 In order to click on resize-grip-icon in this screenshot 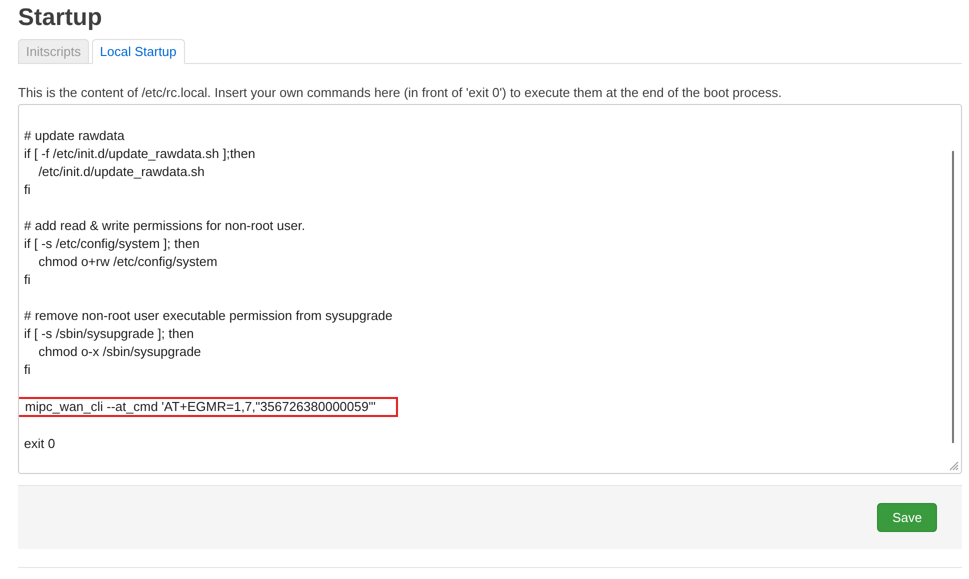, I will do `click(953, 465)`.